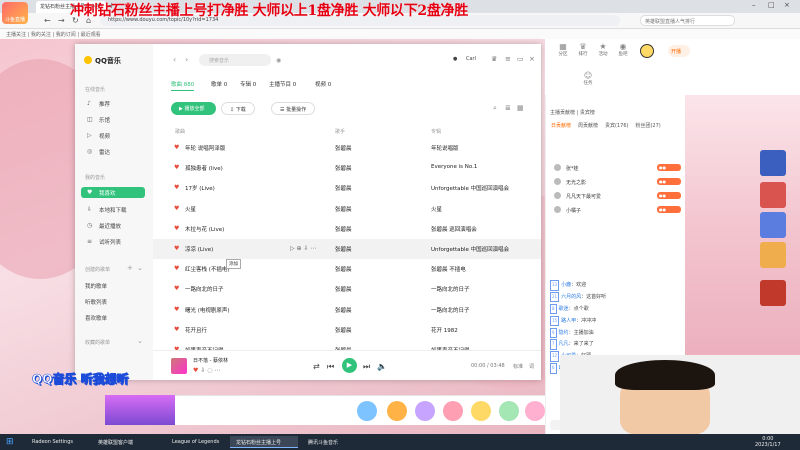 This screenshot has width=800, height=450. Describe the element at coordinates (130, 268) in the screenshot. I see `add-playlist-icon: +` at that location.